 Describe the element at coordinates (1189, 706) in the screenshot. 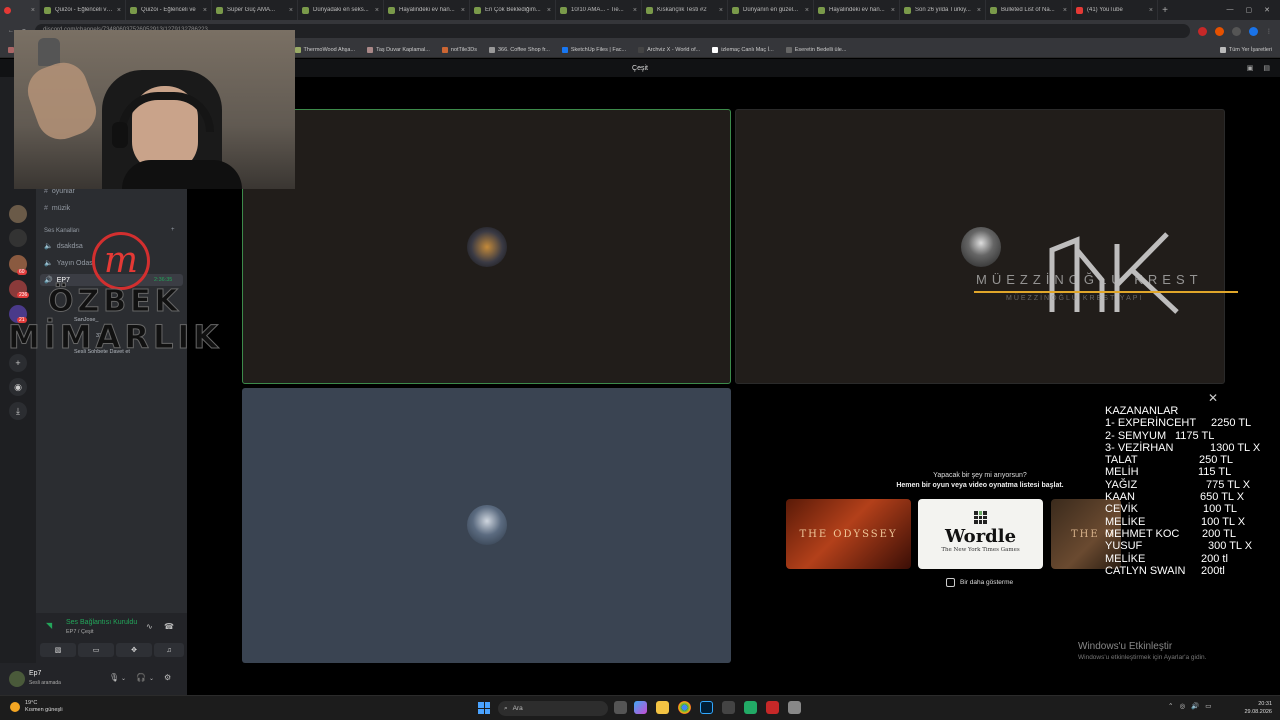

I see `system-tray: ⌃ ◎ 🔊 ▭` at that location.